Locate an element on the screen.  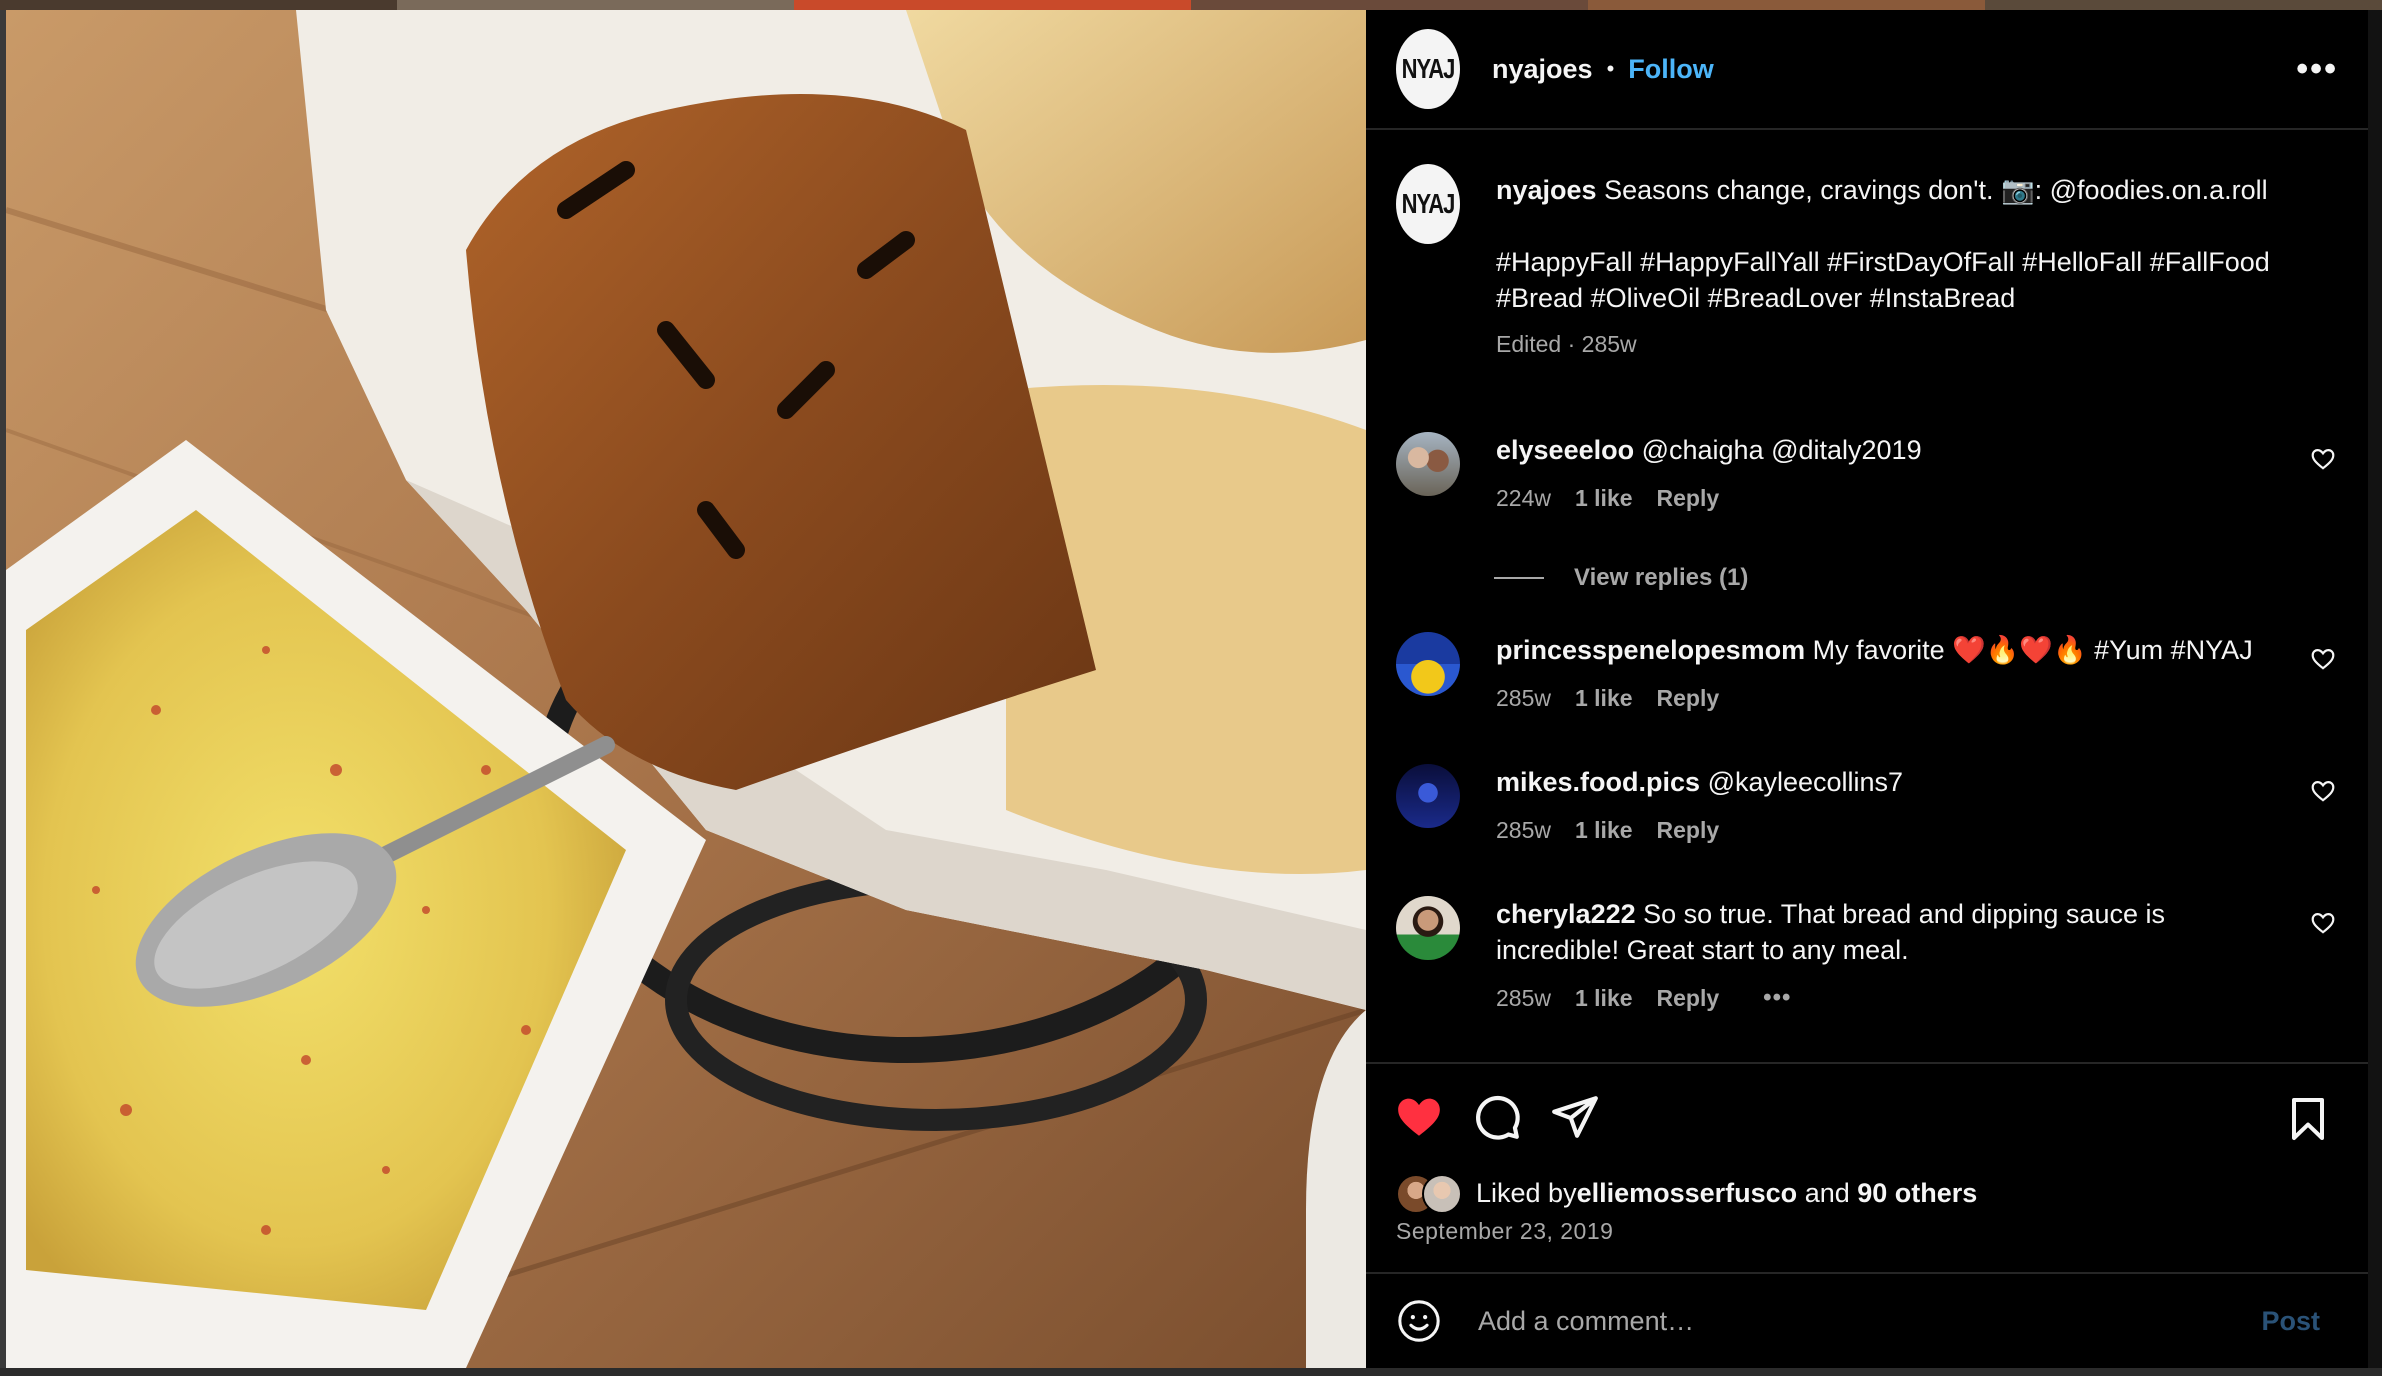
likes-and: and is located at coordinates (1827, 1192).